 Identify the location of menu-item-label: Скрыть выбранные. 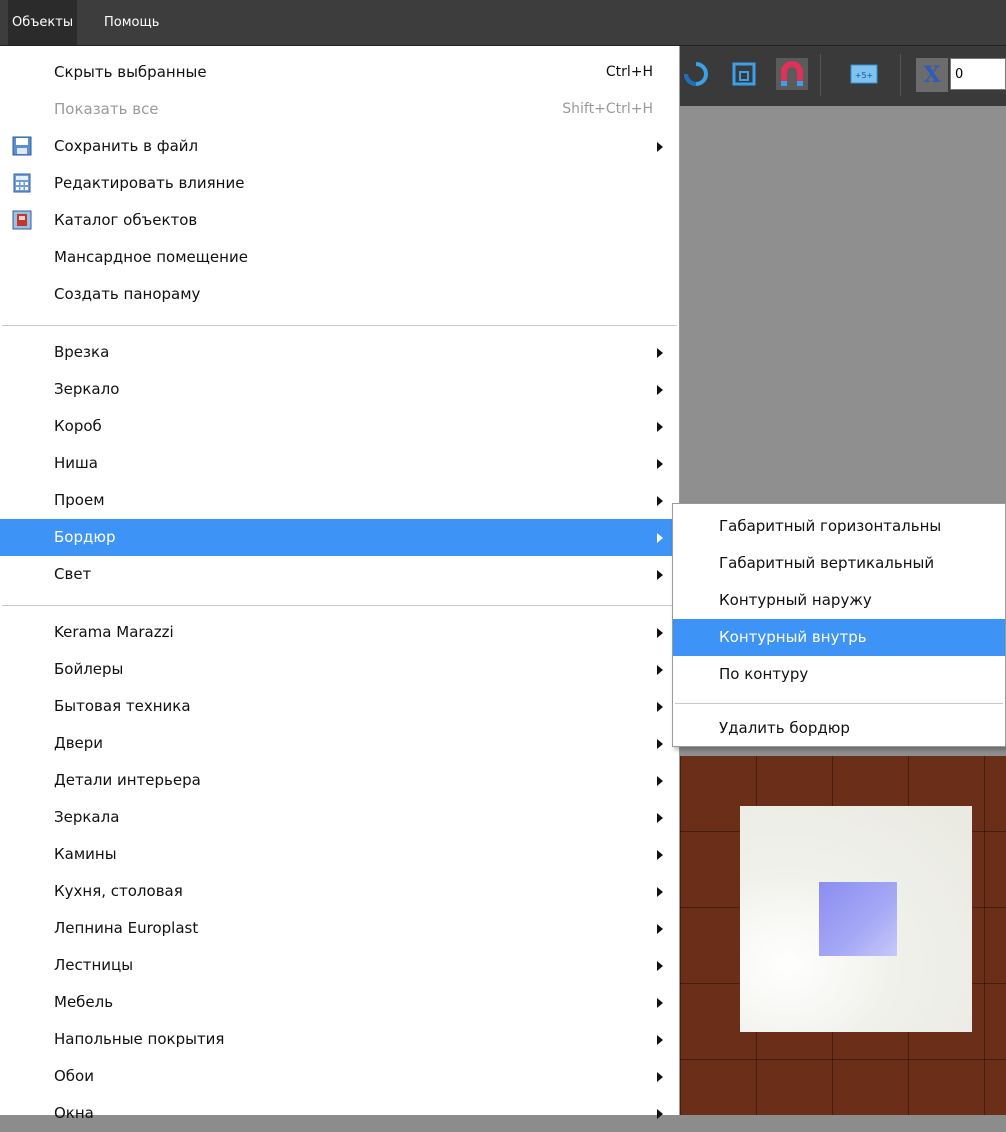
(130, 72).